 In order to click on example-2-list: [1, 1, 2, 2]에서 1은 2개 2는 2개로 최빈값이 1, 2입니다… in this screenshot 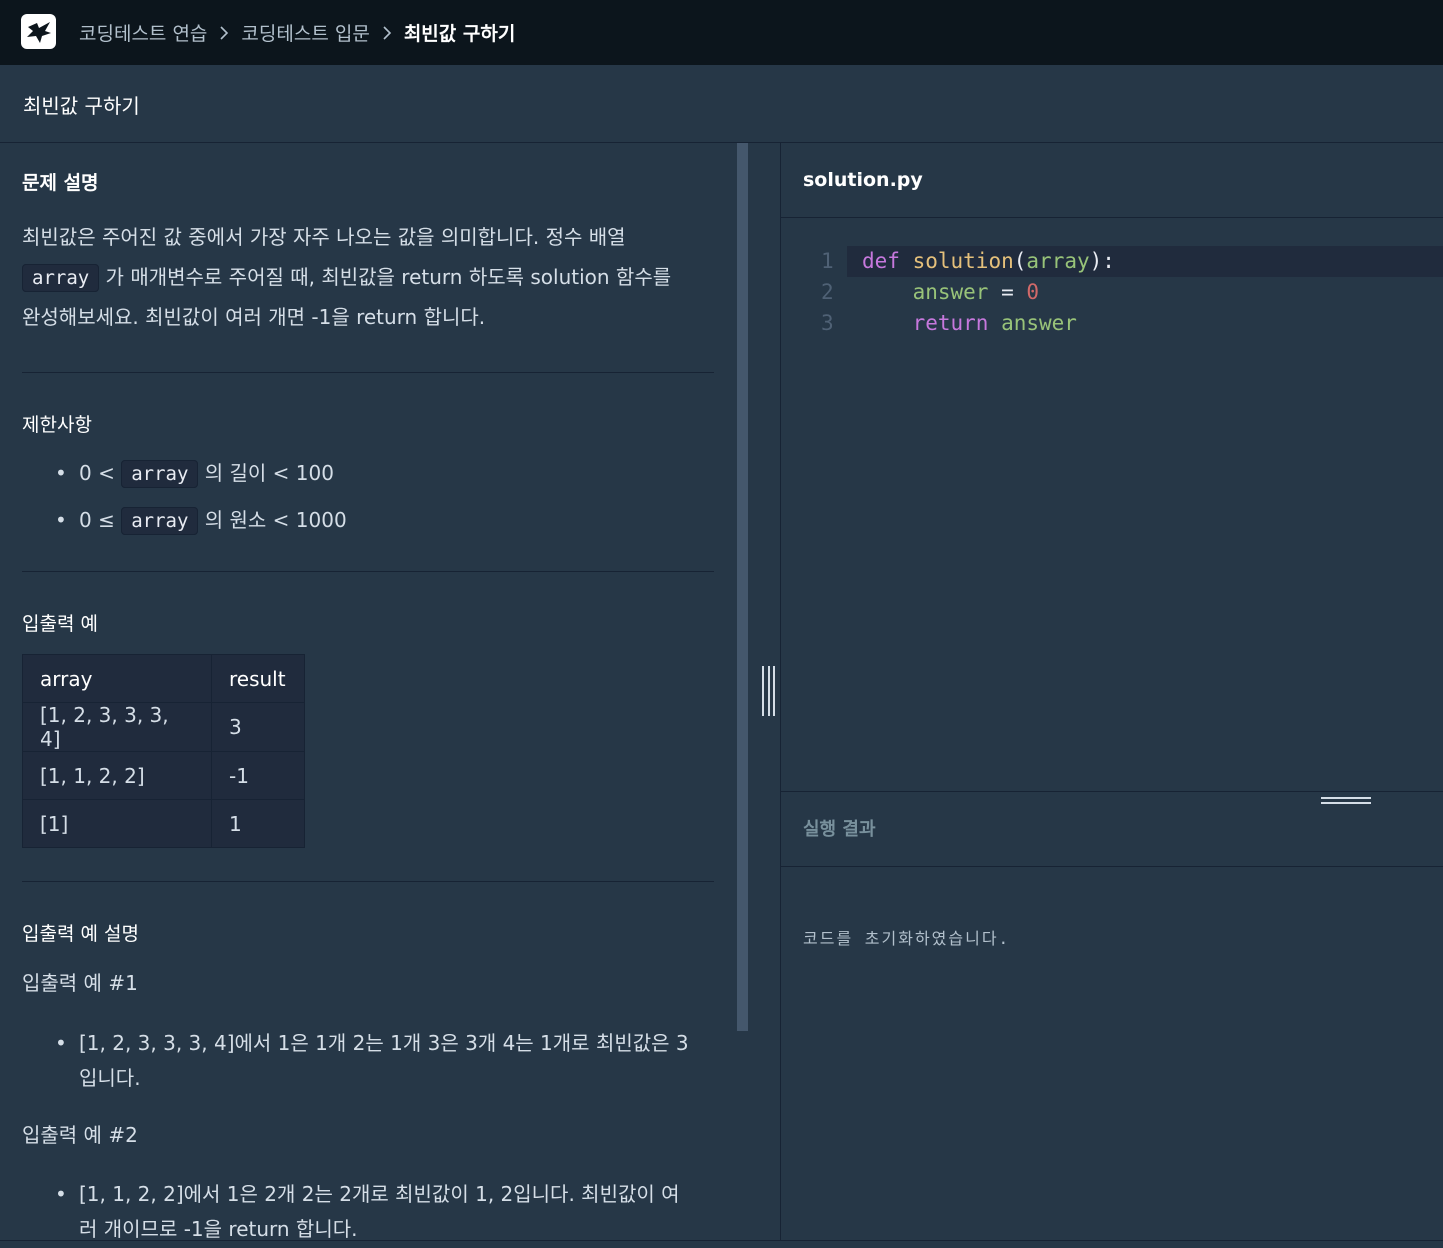, I will do `click(368, 1208)`.